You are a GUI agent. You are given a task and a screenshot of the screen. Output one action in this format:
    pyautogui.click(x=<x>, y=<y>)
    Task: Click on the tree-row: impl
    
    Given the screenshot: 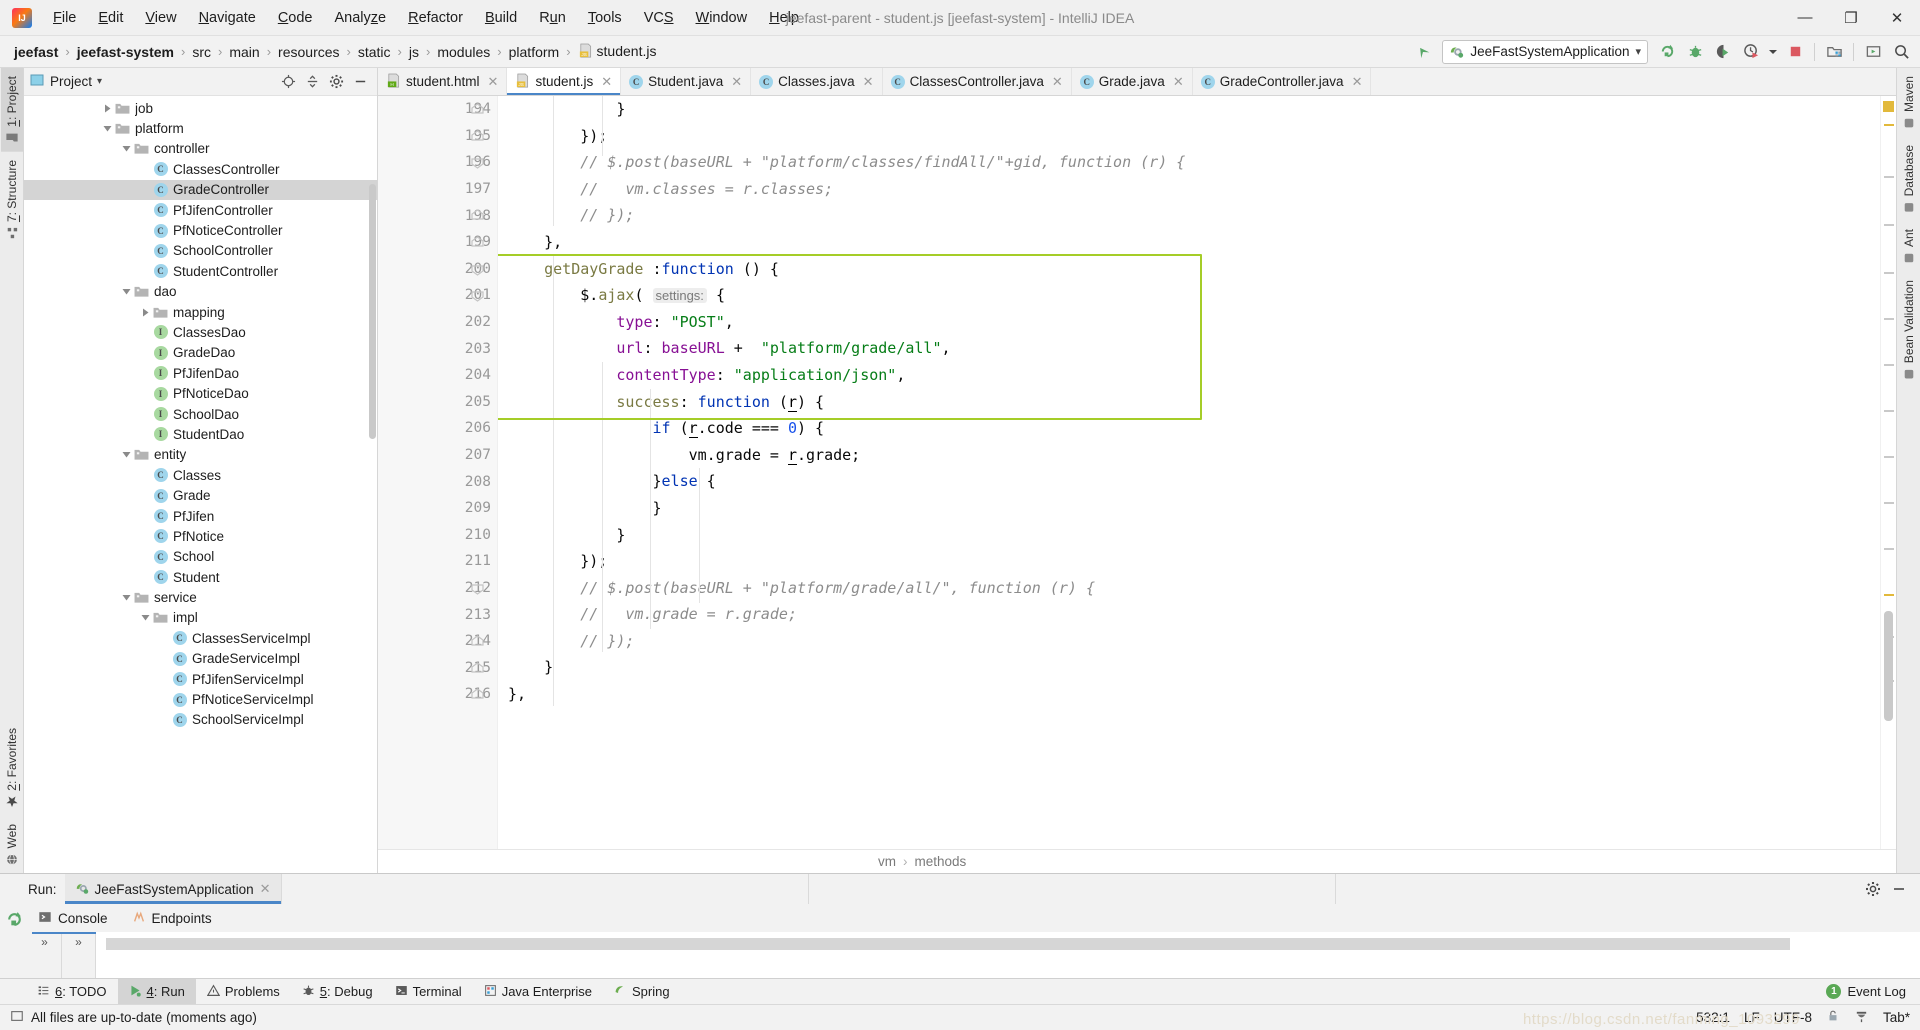 What is the action you would take?
    pyautogui.click(x=200, y=618)
    